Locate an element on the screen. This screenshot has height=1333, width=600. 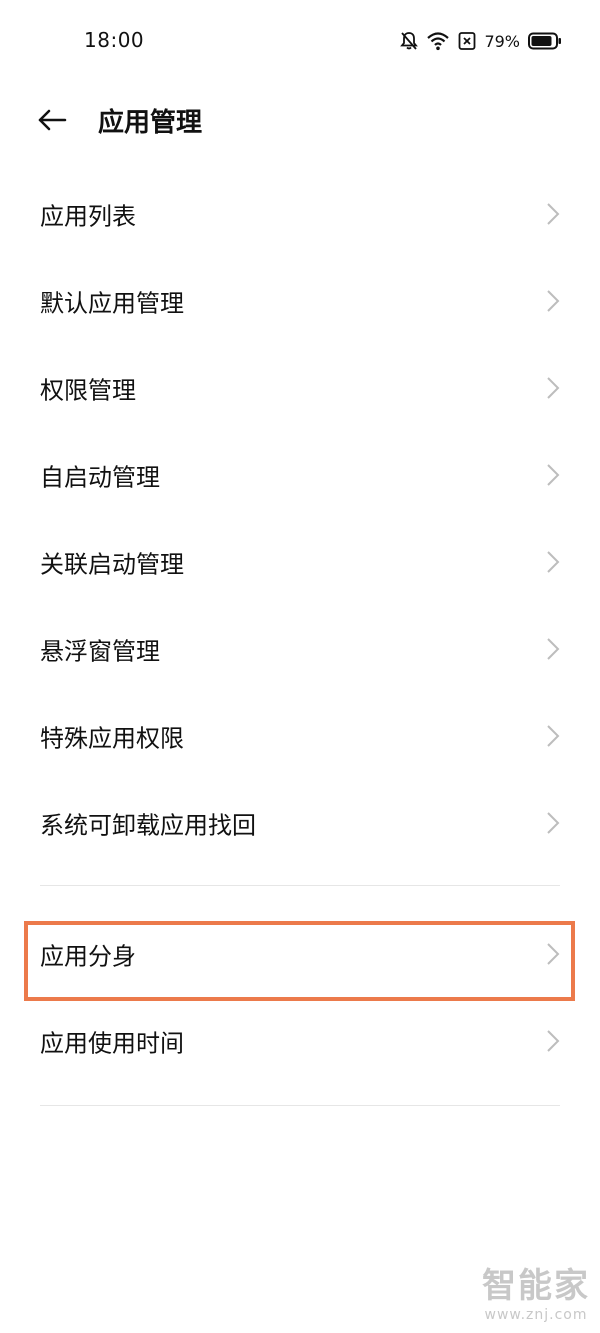
menu-item-app-list: 应用列表 is located at coordinates (300, 213).